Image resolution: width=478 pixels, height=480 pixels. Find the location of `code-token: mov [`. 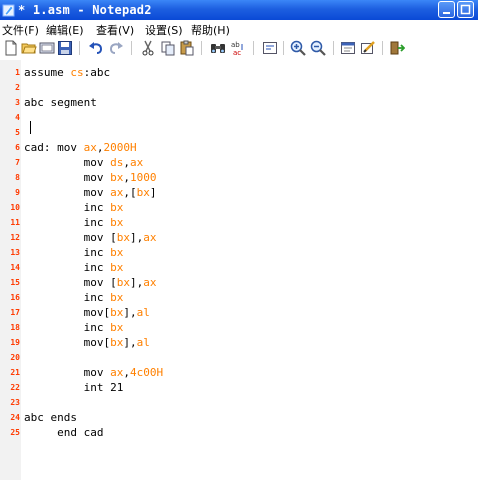

code-token: mov [ is located at coordinates (70, 282).